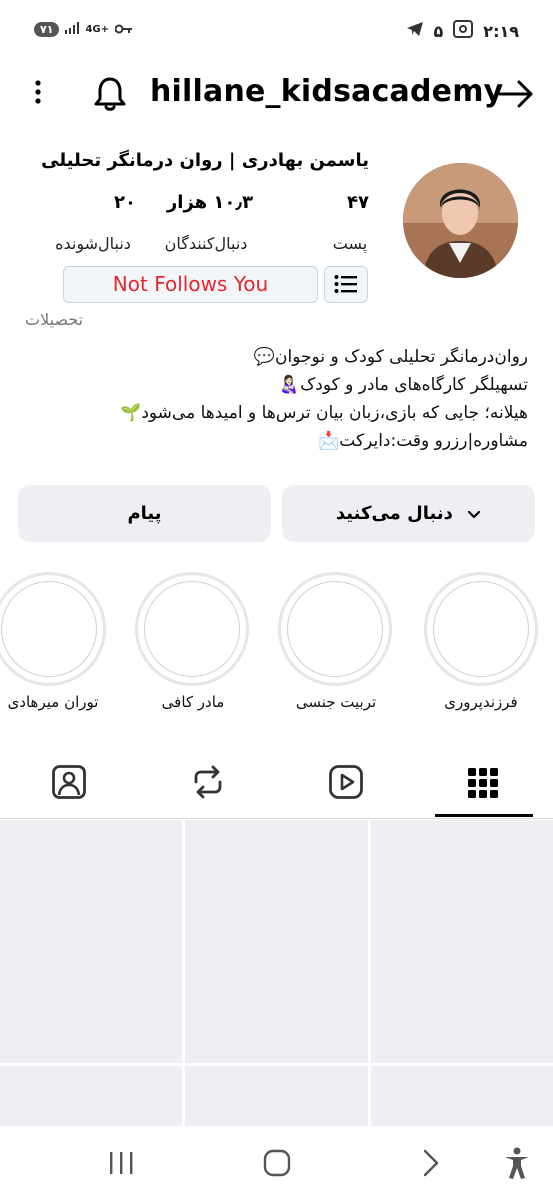  What do you see at coordinates (205, 160) in the screenshot?
I see `profile-display-name: یاسمن بهادری | روان درمانگر تحلیلی` at bounding box center [205, 160].